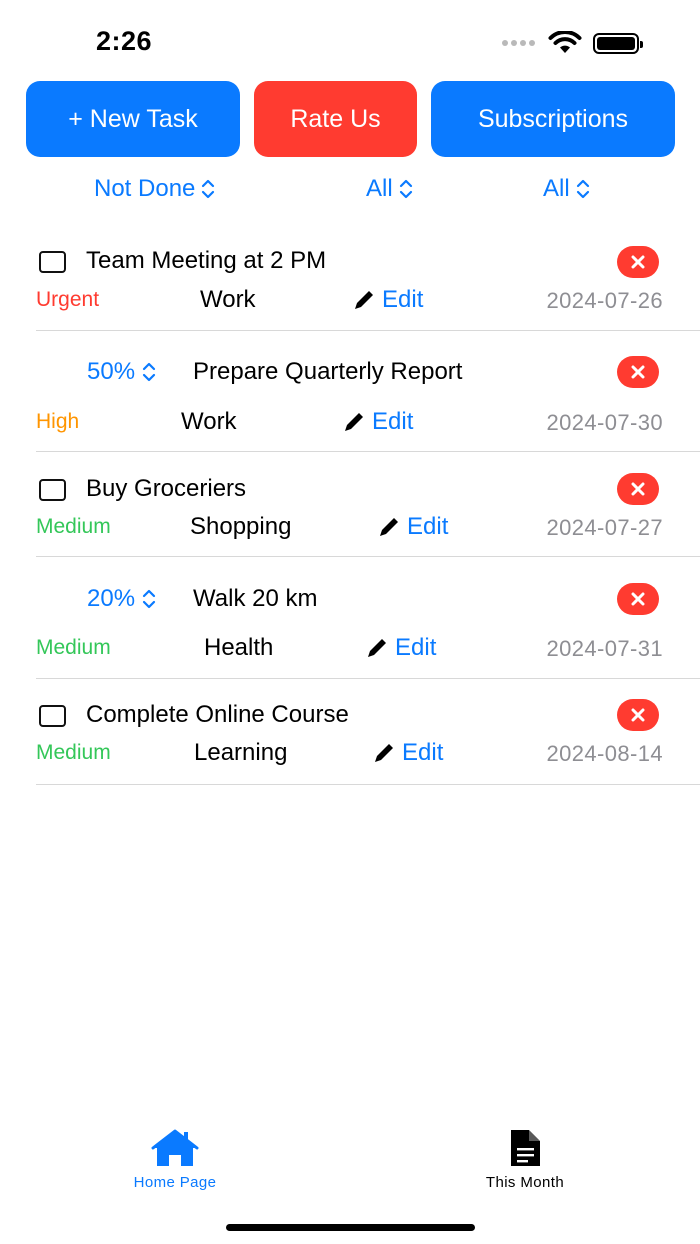  Describe the element at coordinates (525, 1182) in the screenshot. I see `tab-this-month-label: This Month` at that location.